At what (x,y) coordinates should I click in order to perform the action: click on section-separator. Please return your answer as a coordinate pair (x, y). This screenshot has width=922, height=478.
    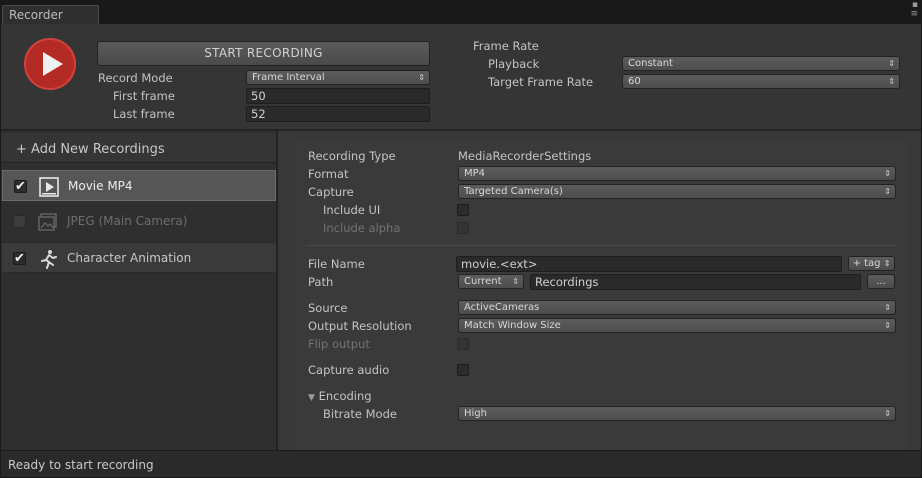
    Looking at the image, I should click on (601, 245).